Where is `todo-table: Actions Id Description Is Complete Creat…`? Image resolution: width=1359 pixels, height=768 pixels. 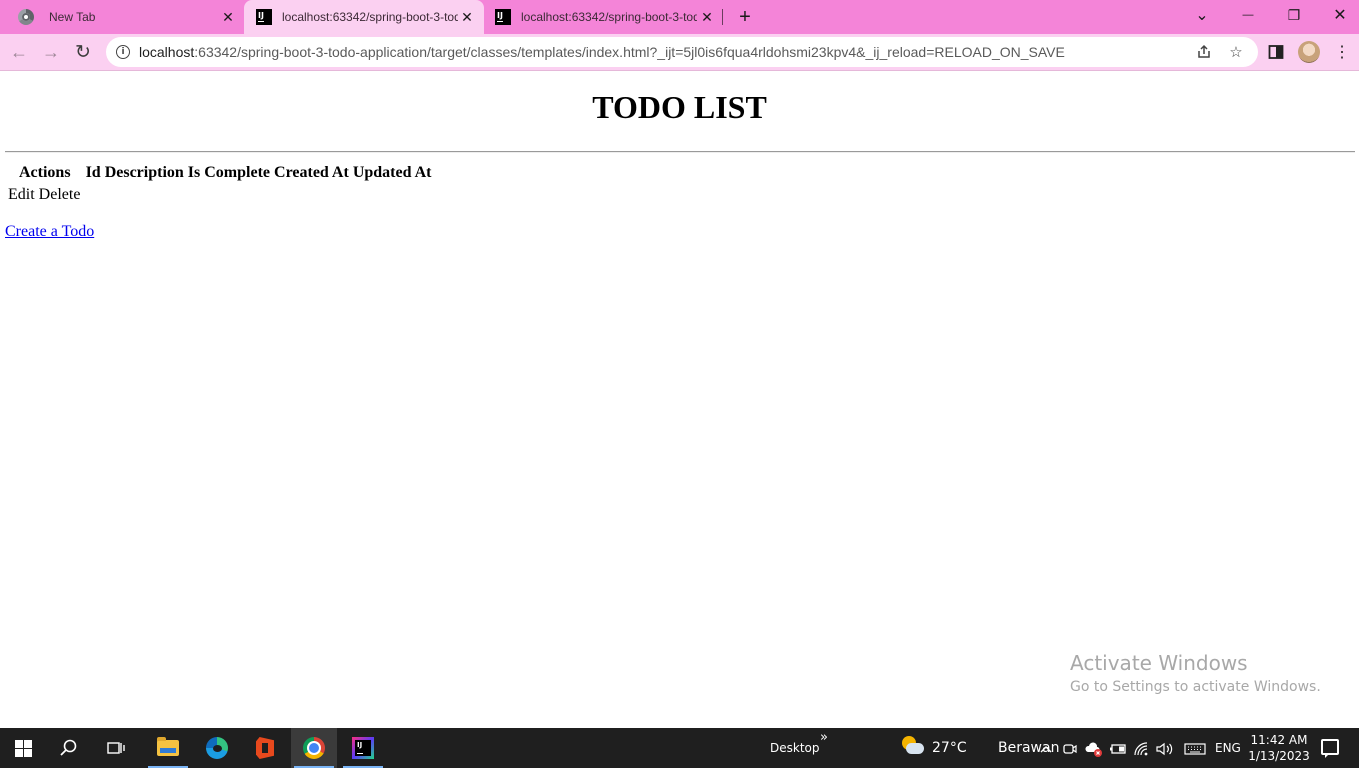 todo-table: Actions Id Description Is Complete Creat… is located at coordinates (220, 184).